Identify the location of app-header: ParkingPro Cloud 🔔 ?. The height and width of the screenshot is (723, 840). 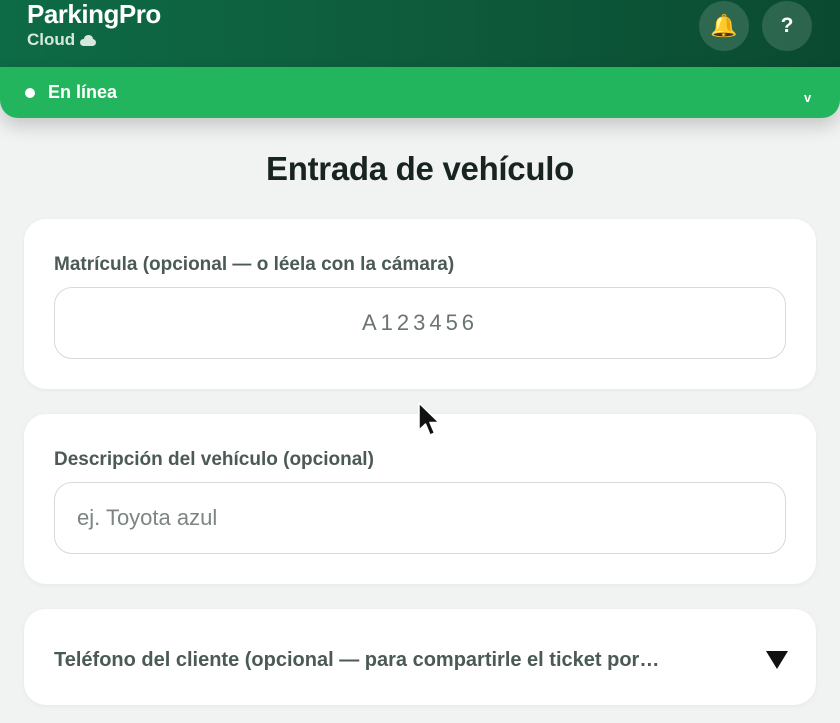
(420, 33).